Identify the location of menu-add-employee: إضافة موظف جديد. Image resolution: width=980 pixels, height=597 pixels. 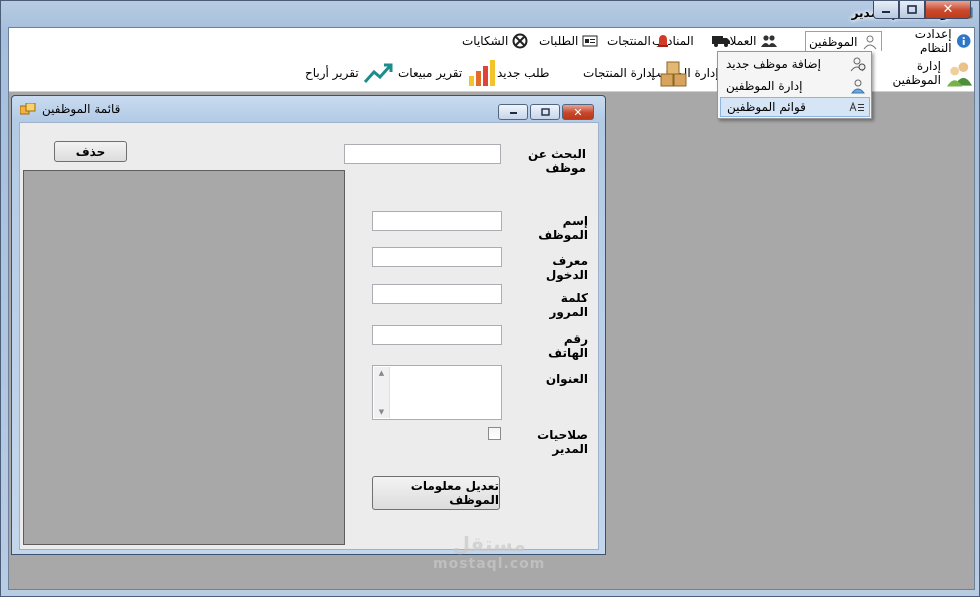
(795, 64).